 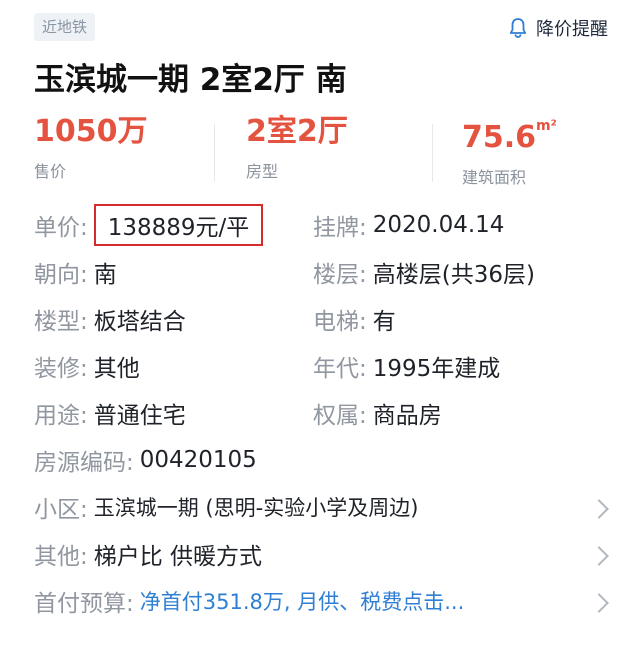 What do you see at coordinates (105, 275) in the screenshot?
I see `detail-value: 南` at bounding box center [105, 275].